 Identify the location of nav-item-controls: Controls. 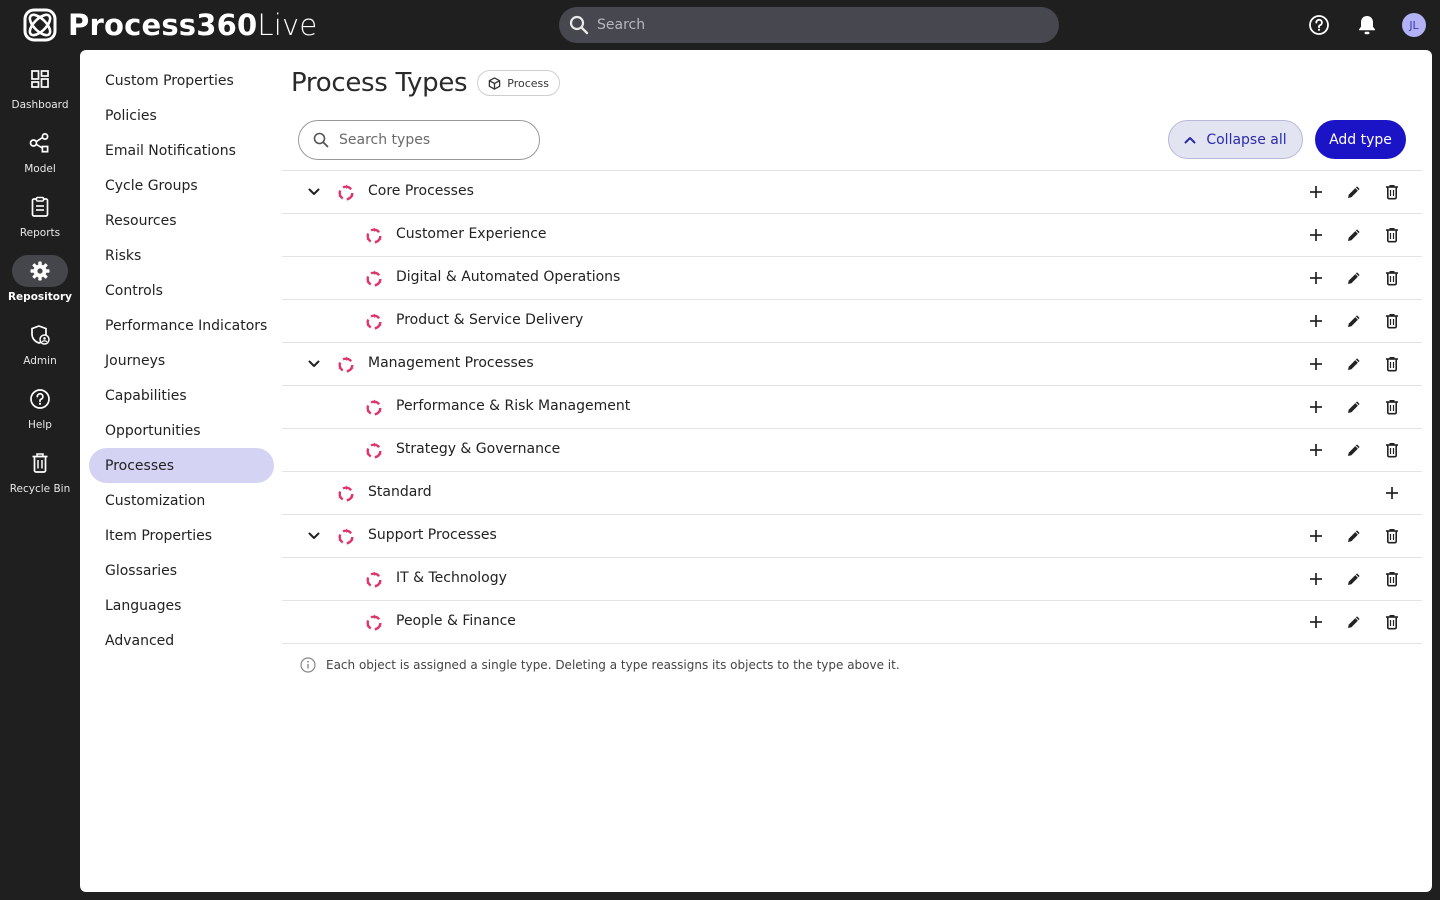
(181, 290).